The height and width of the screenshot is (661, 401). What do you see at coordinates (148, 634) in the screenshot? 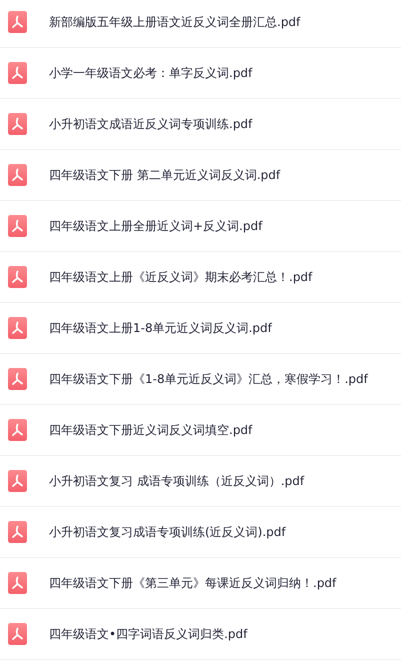
I see `file-name: 四年级语文•四字词语反义词归类.pdf` at bounding box center [148, 634].